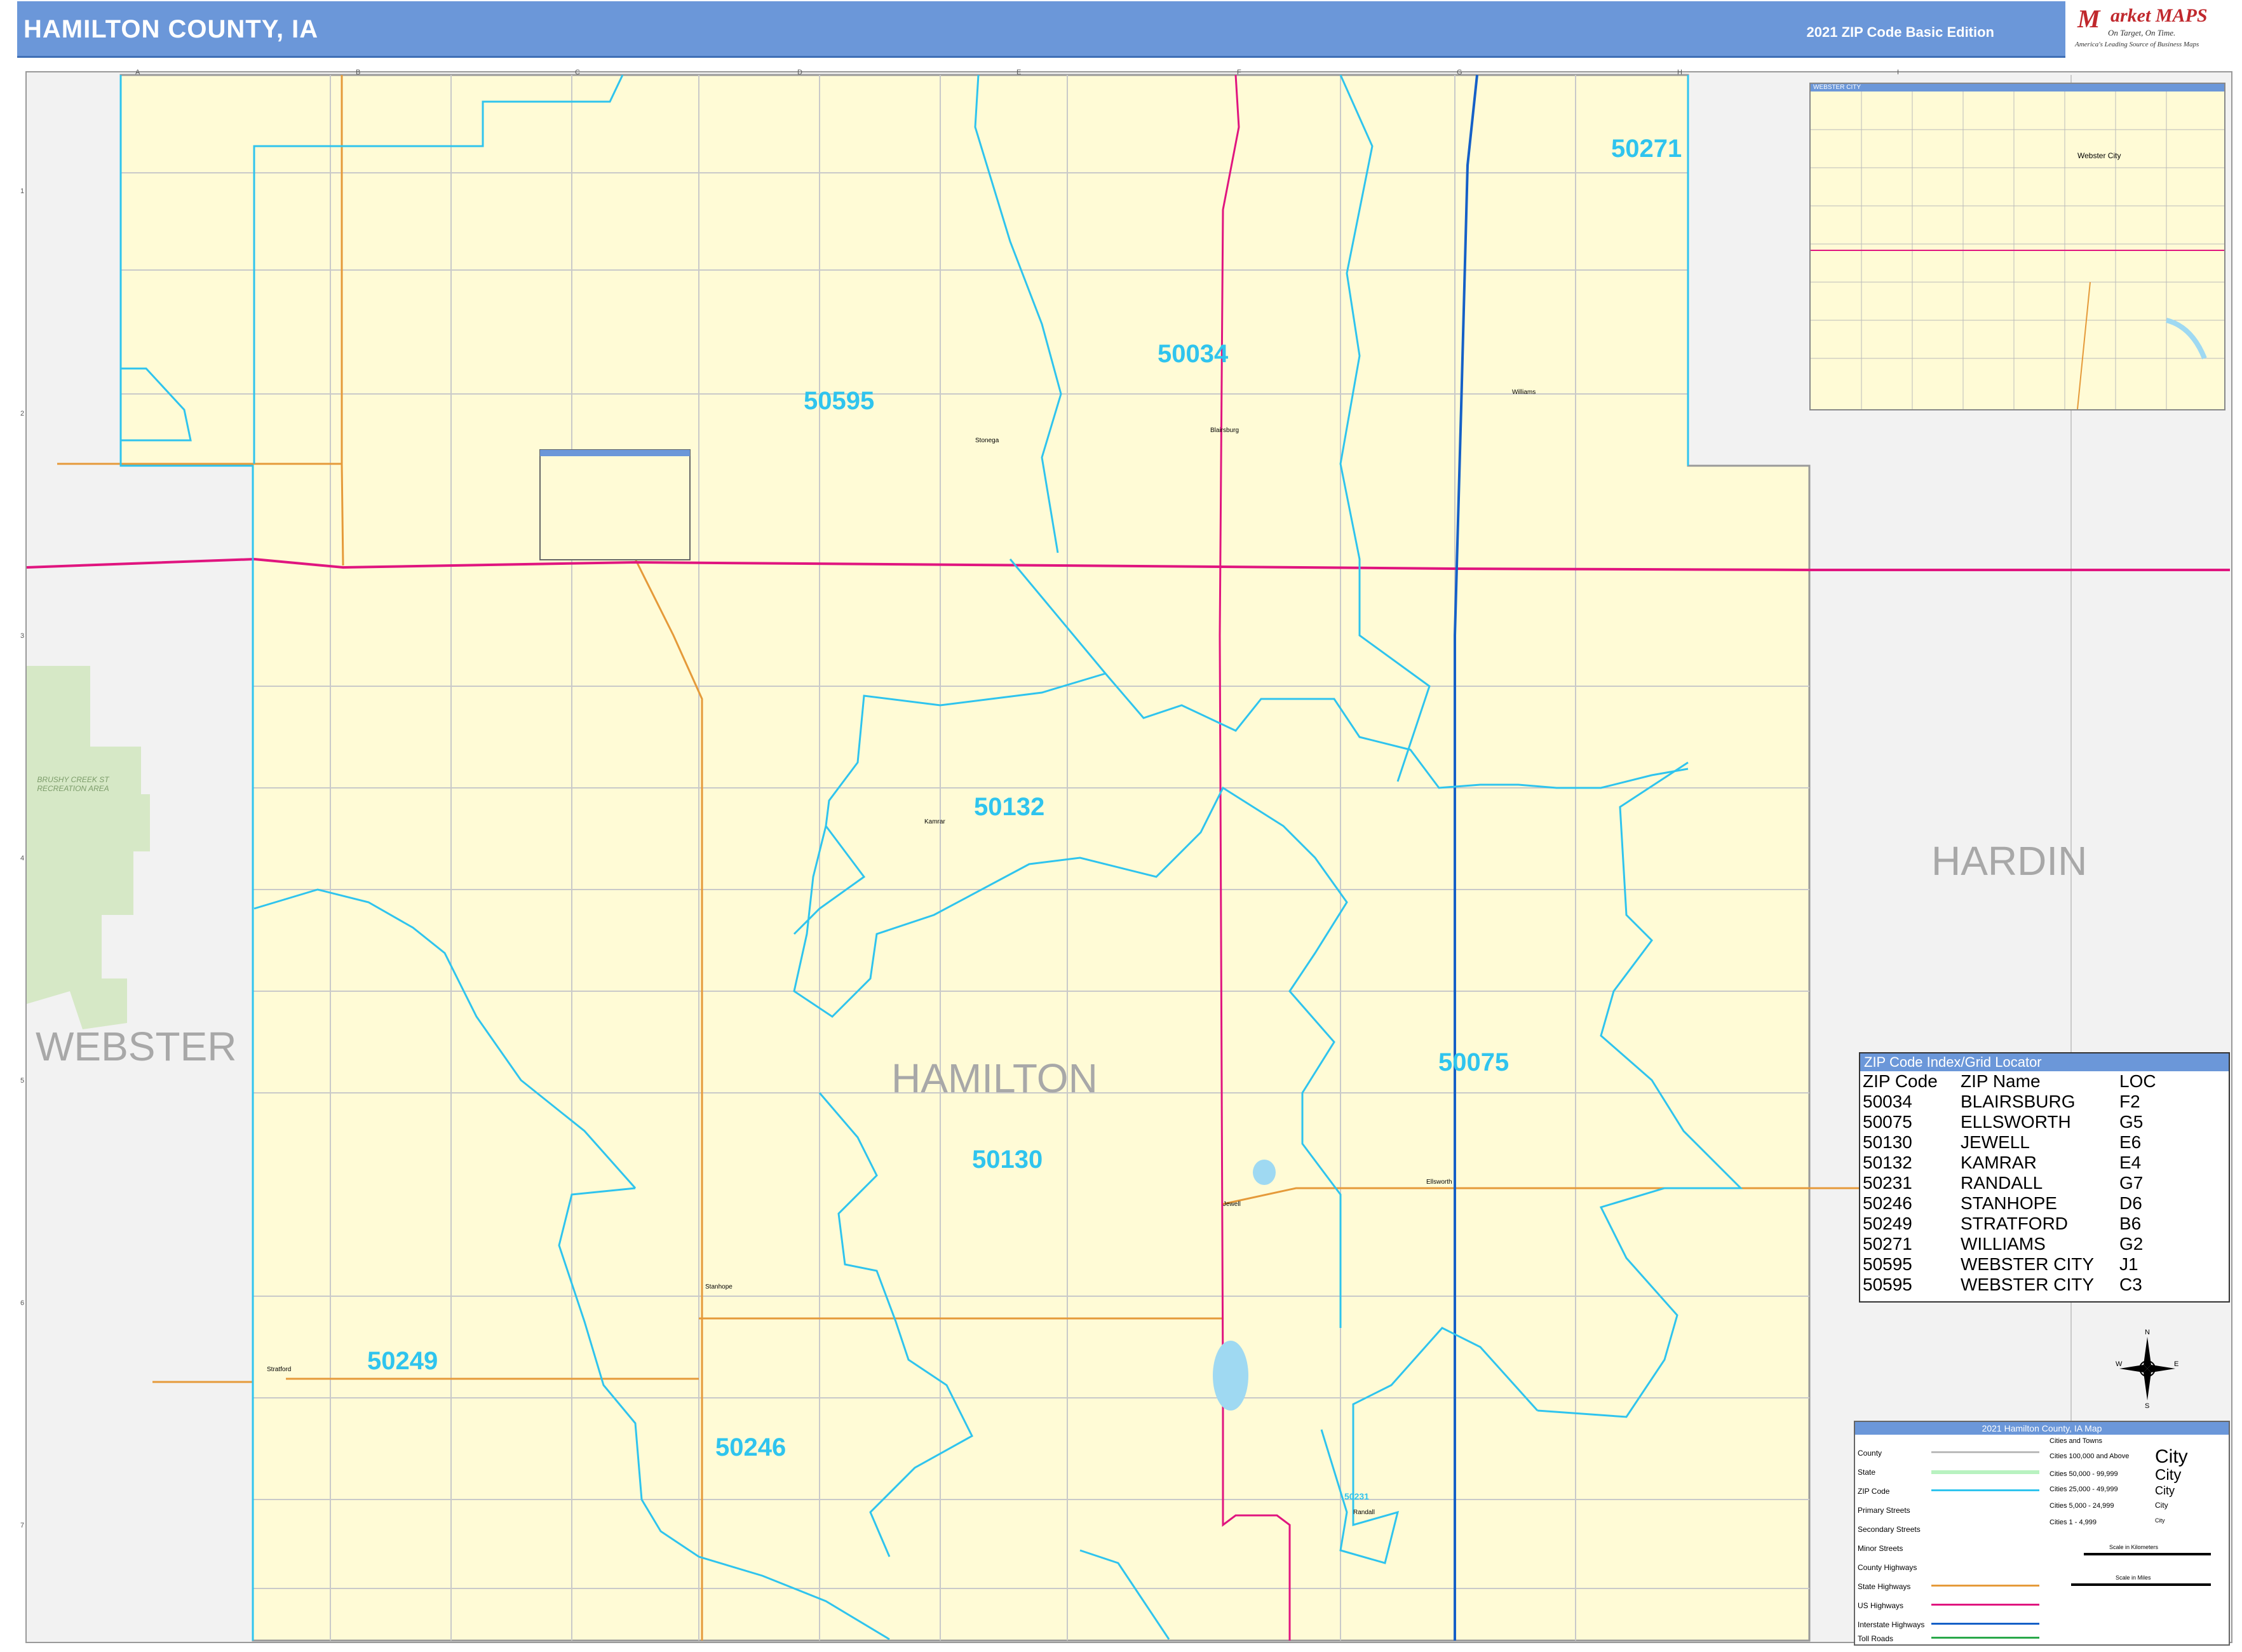 The image size is (2242, 1652). Describe the element at coordinates (22, 191) in the screenshot. I see `grid-row-1: 1` at that location.